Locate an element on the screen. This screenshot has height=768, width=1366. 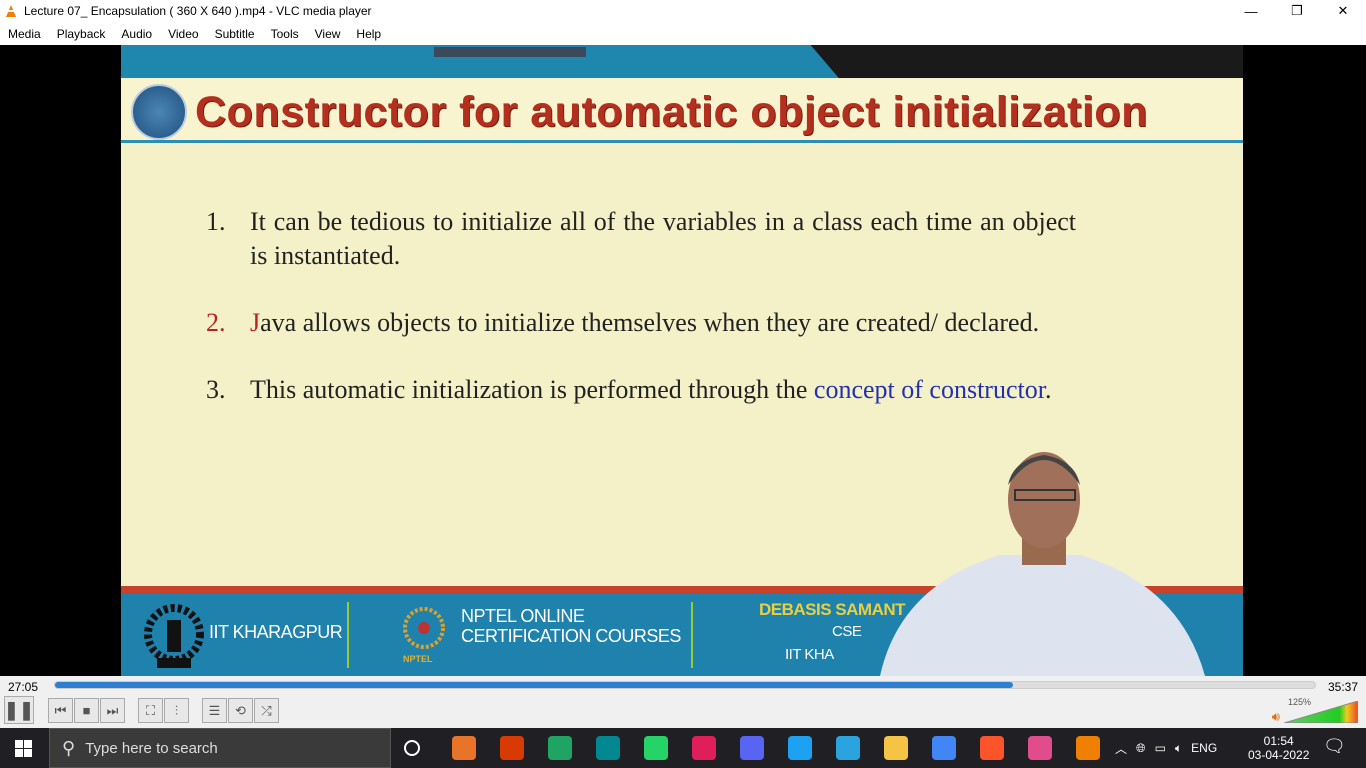
menu-help: Help is located at coordinates (368, 34).